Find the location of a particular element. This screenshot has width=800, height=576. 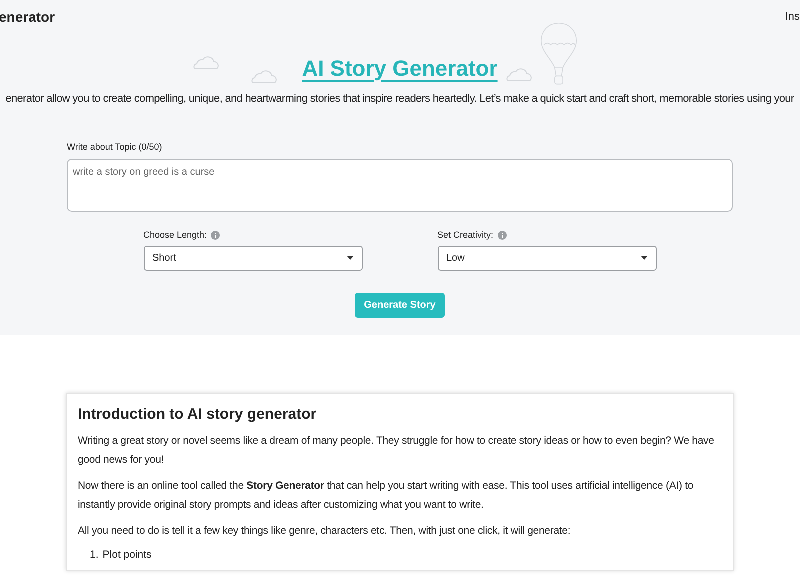

article-paragraph: Writing a great story or novel seems like a dream of many people. They struggle for how to create story ideas or how to even begin? We have good news for you! is located at coordinates (397, 451).